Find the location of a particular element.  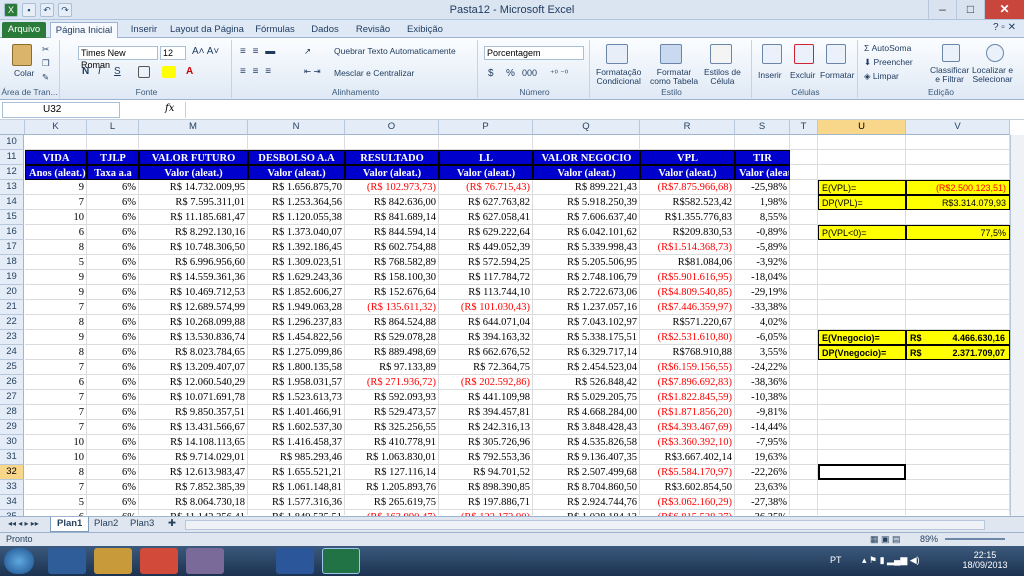

new-sheet-icon: ✚ is located at coordinates (172, 524).